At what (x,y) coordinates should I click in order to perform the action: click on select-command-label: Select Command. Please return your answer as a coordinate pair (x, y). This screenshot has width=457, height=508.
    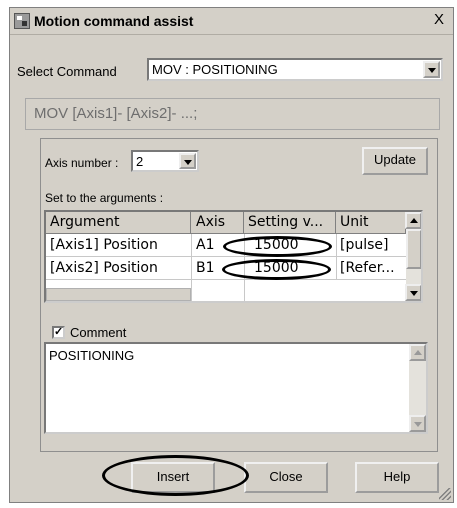
    Looking at the image, I should click on (67, 71).